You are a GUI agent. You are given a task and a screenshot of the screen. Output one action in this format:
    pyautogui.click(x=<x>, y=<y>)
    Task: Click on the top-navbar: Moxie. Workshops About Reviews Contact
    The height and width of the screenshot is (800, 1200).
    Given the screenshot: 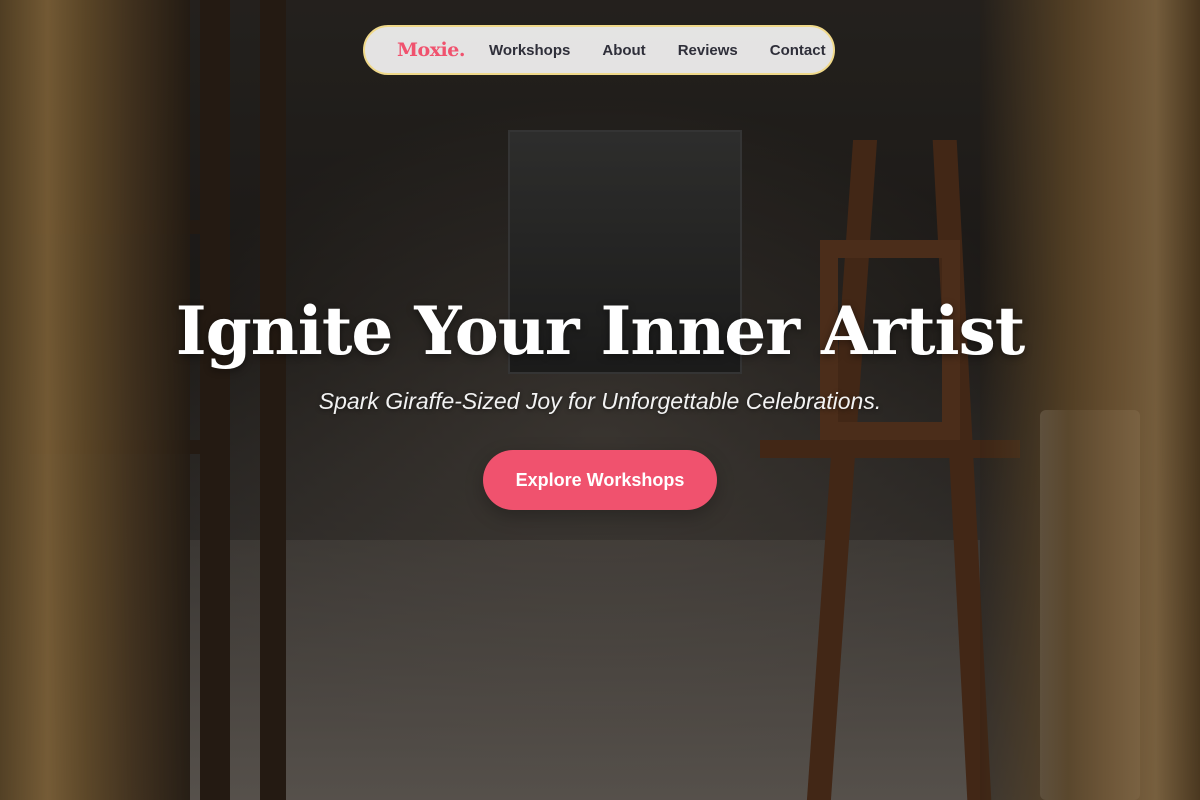 What is the action you would take?
    pyautogui.click(x=599, y=50)
    